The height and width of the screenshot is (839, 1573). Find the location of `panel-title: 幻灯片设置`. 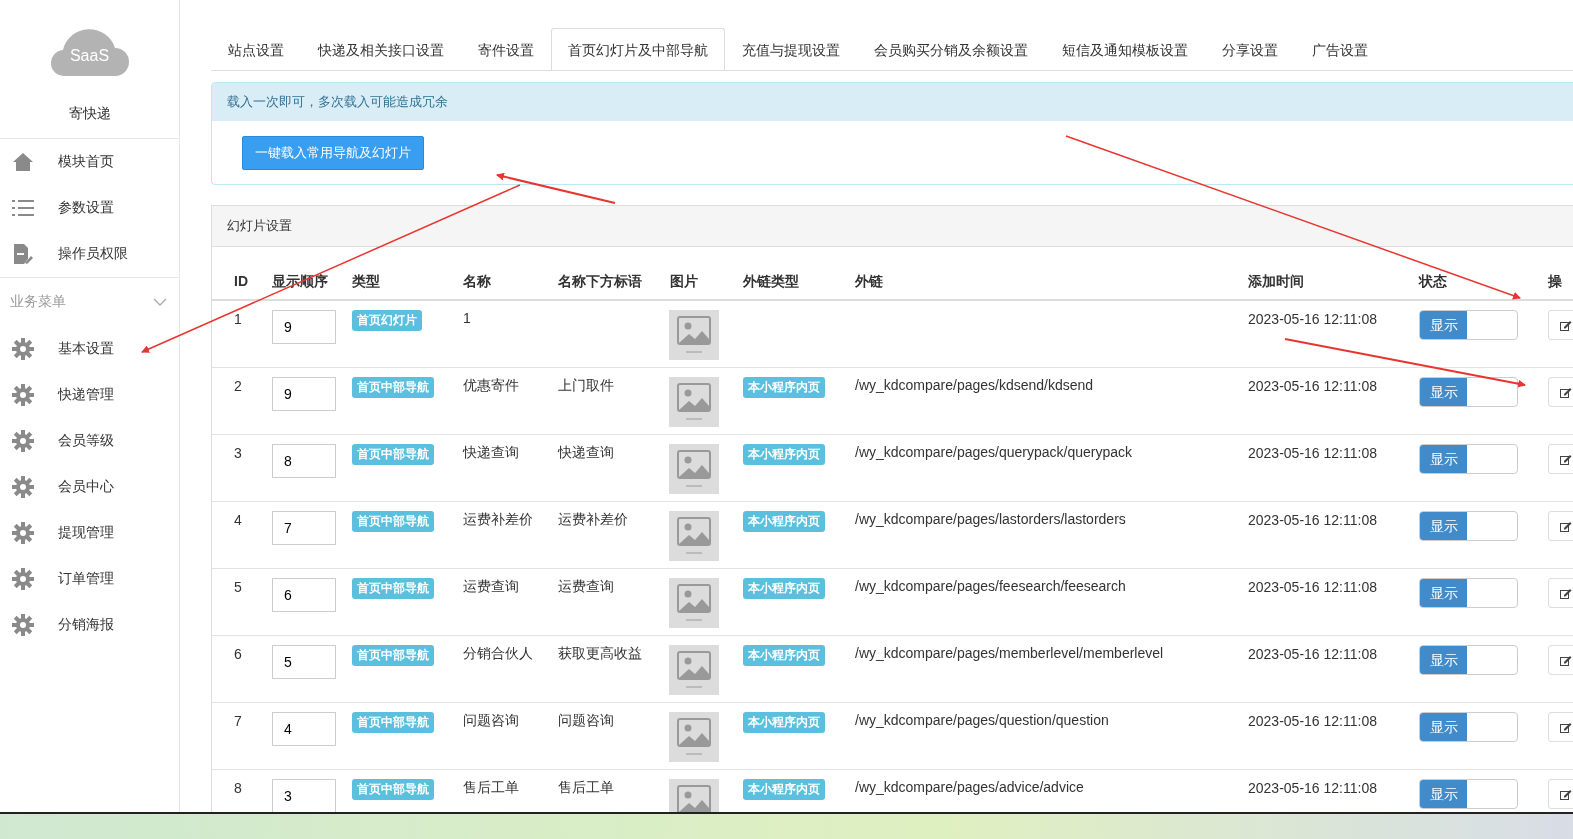

panel-title: 幻灯片设置 is located at coordinates (892, 226).